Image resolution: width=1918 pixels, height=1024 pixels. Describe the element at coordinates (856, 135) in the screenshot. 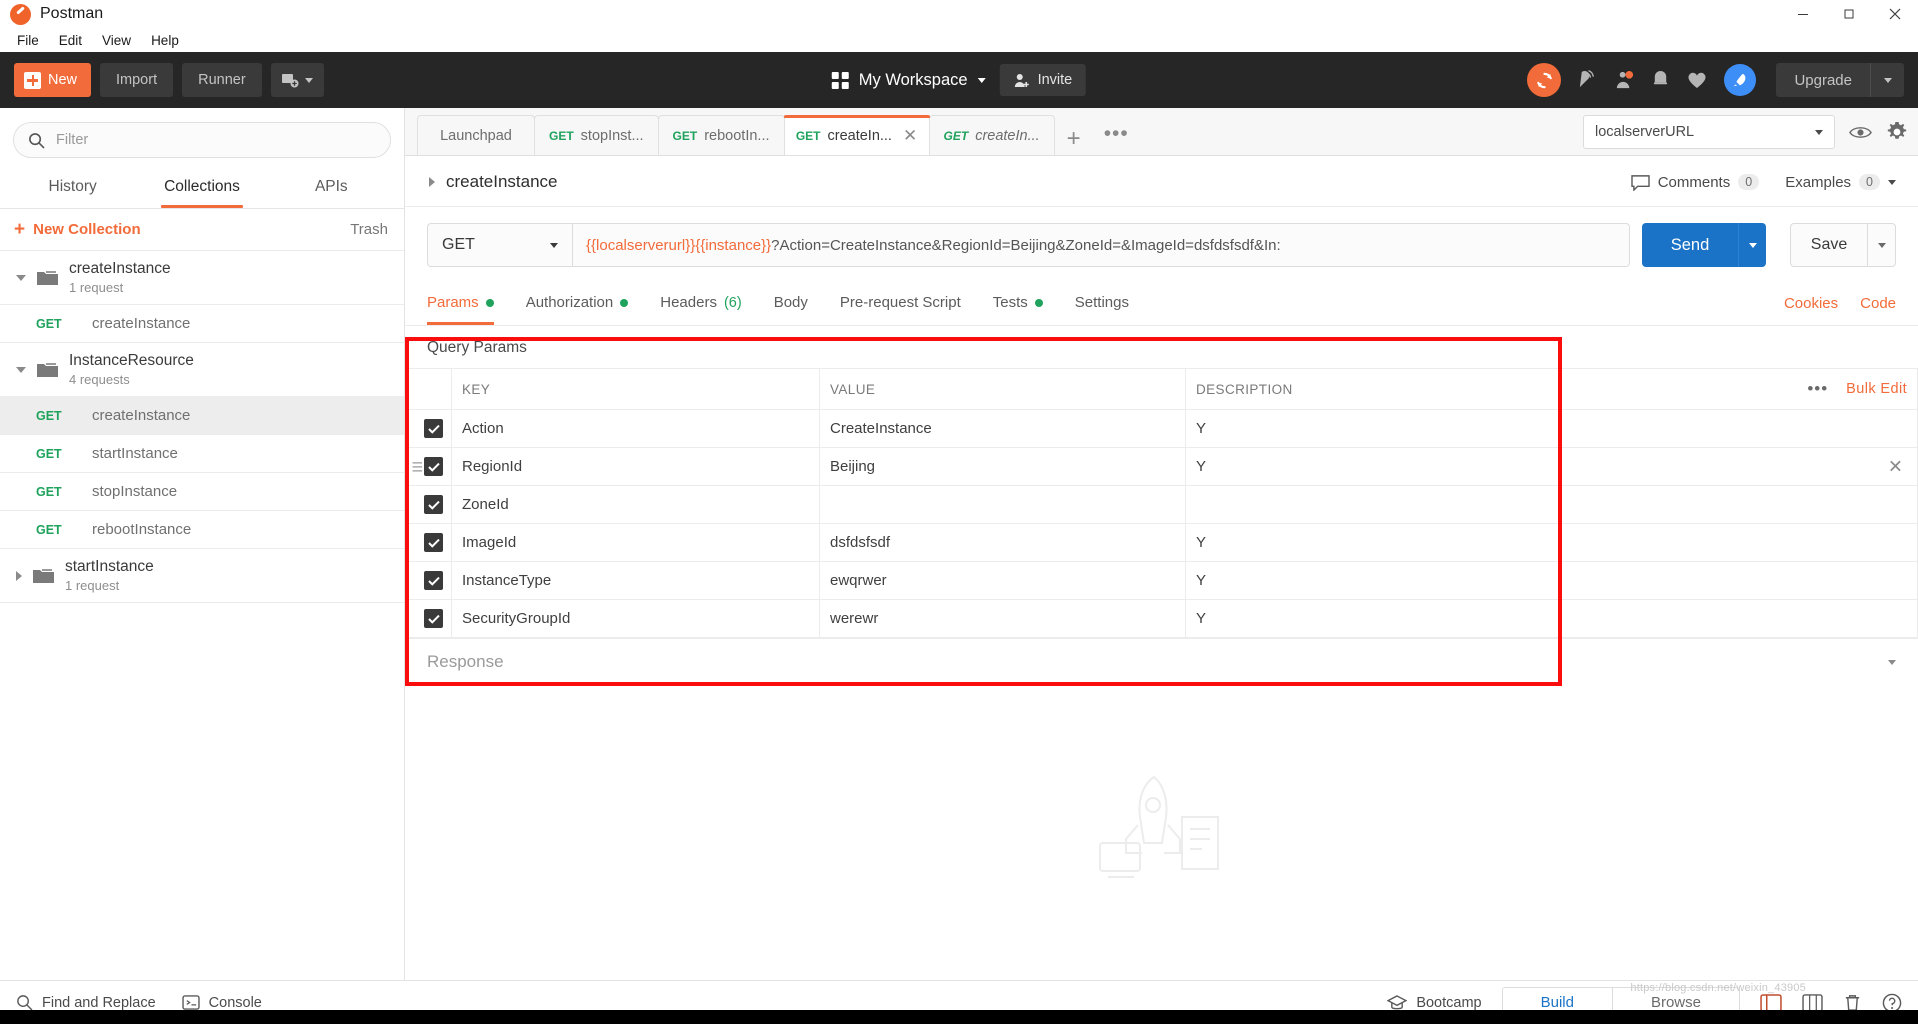

I see `request-tab-createinstance-active: GET createIn... ✕` at that location.